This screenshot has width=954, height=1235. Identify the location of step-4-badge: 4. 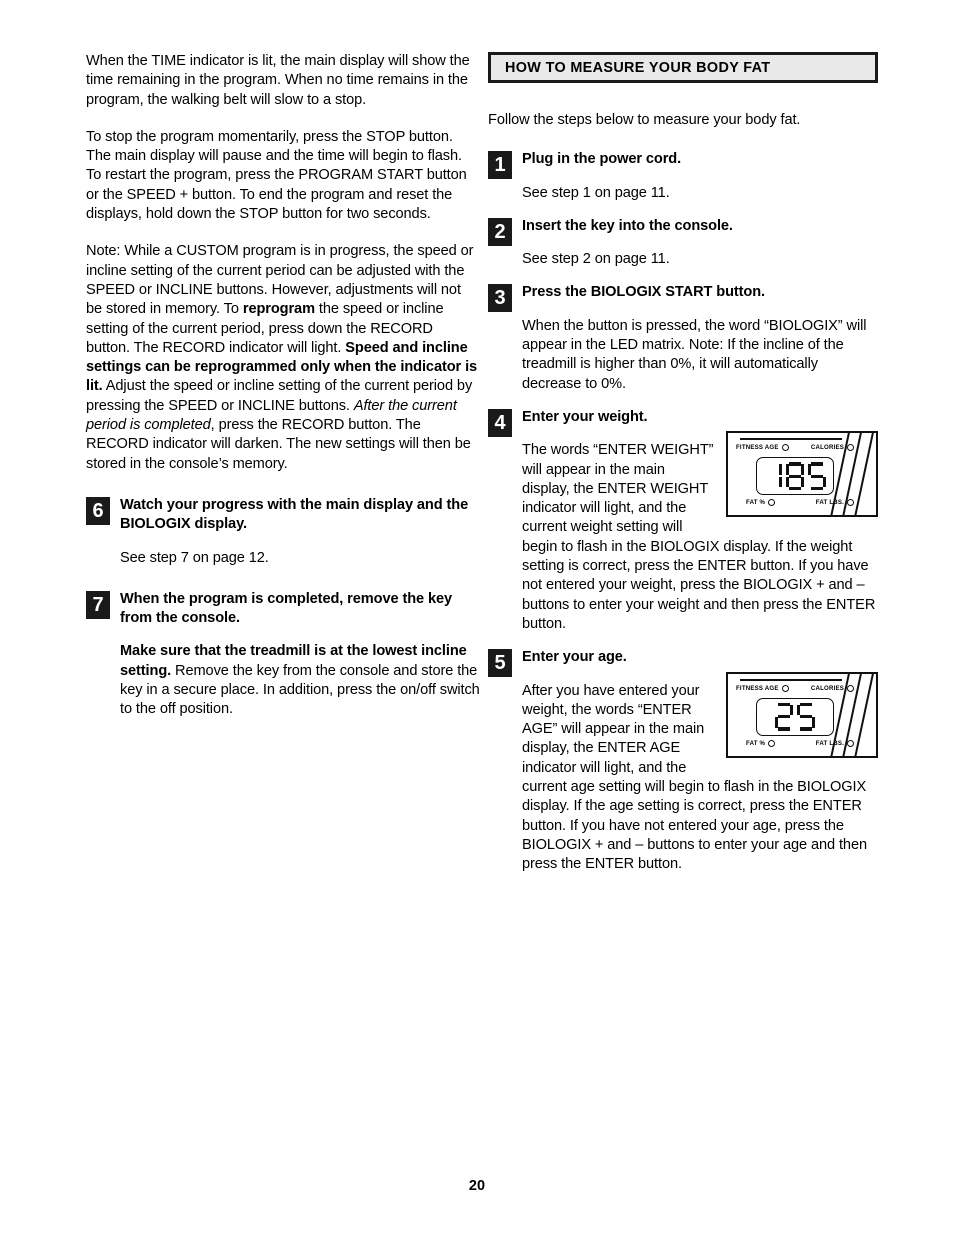
(500, 422).